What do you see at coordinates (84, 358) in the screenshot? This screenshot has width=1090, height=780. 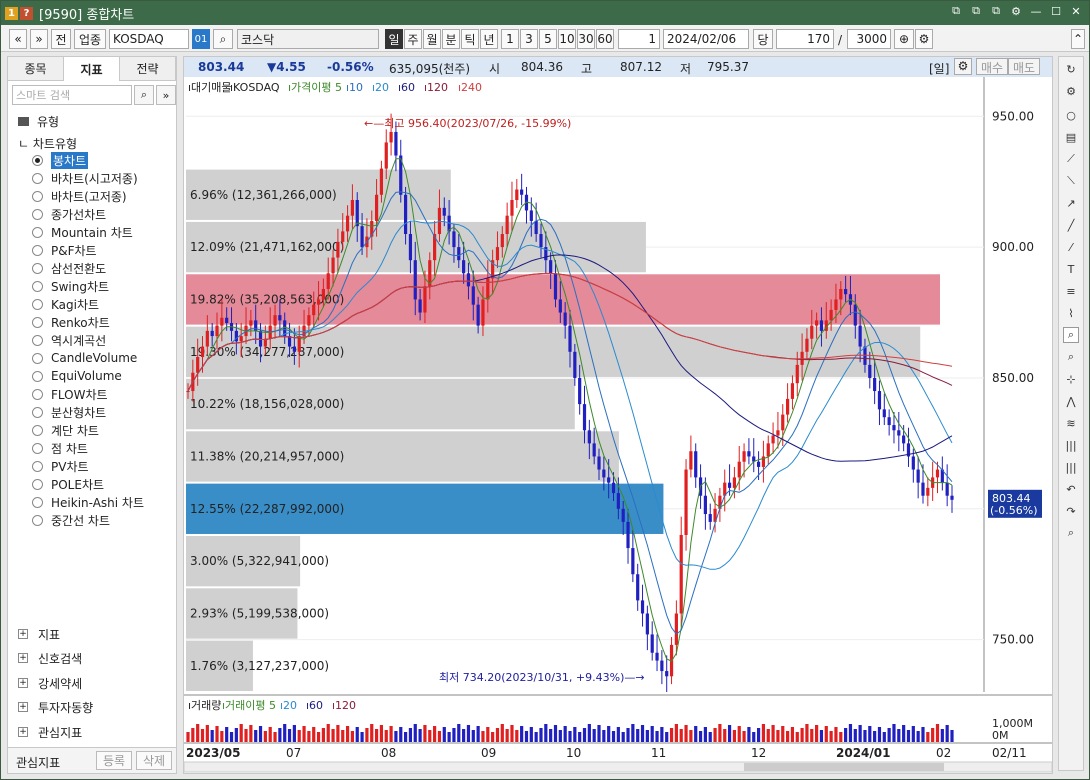 I see `chart-type-option: CandleVolume` at bounding box center [84, 358].